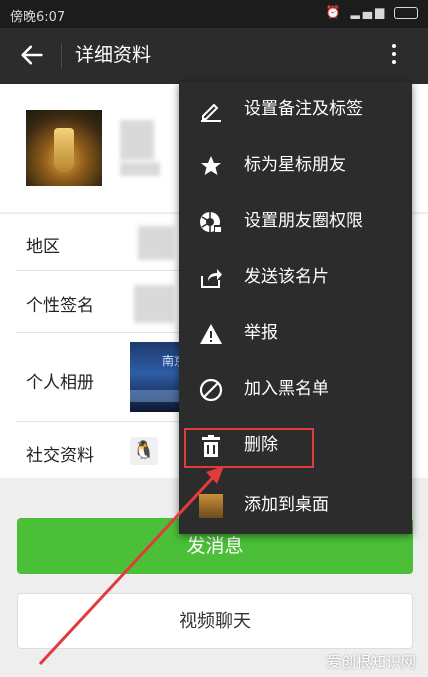 This screenshot has width=428, height=677. Describe the element at coordinates (131, 566) in the screenshot. I see `annotation-arrow` at that location.